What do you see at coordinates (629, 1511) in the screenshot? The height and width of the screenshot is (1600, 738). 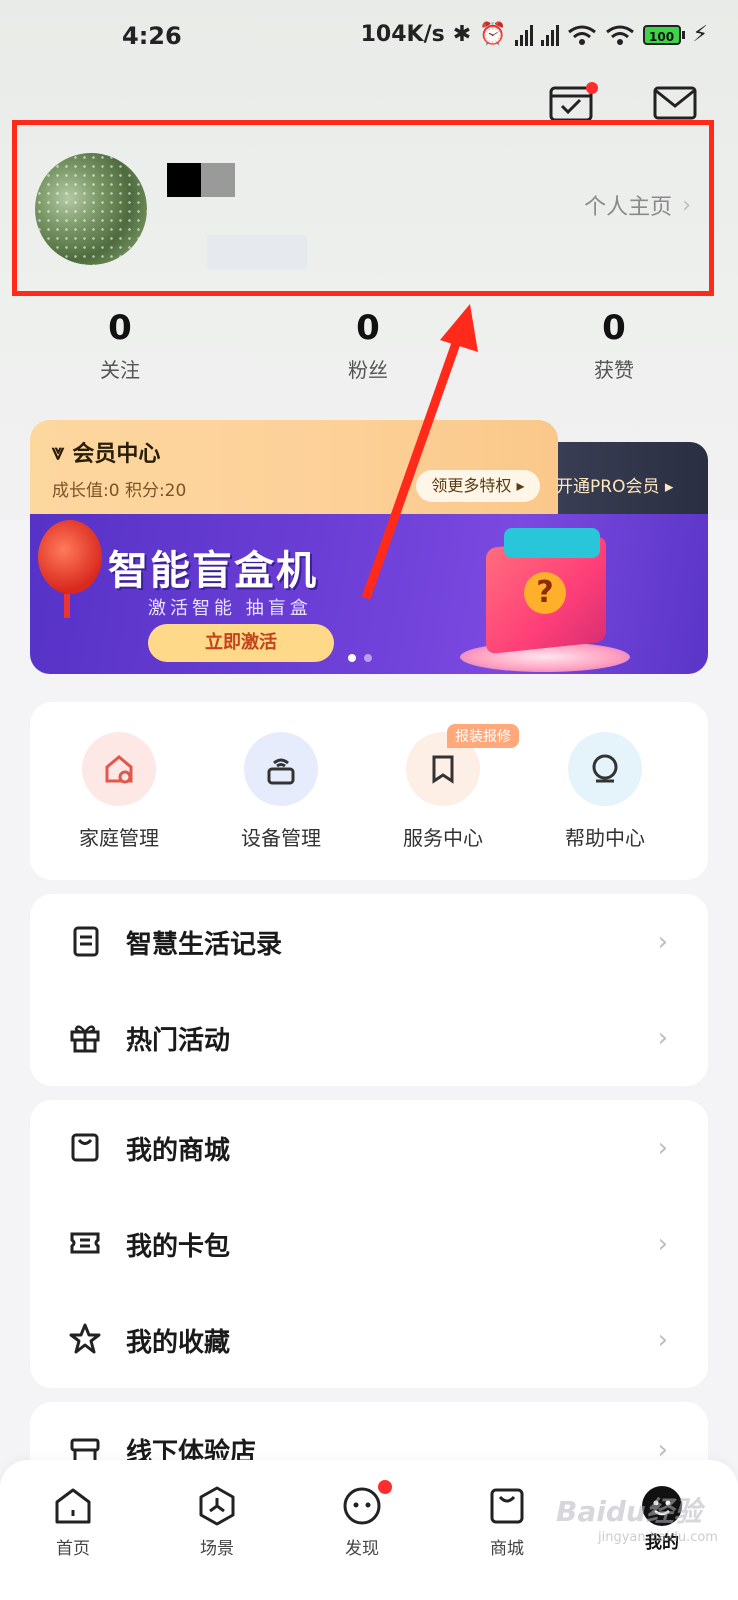 I see `baidu-watermark: Baidu经验` at bounding box center [629, 1511].